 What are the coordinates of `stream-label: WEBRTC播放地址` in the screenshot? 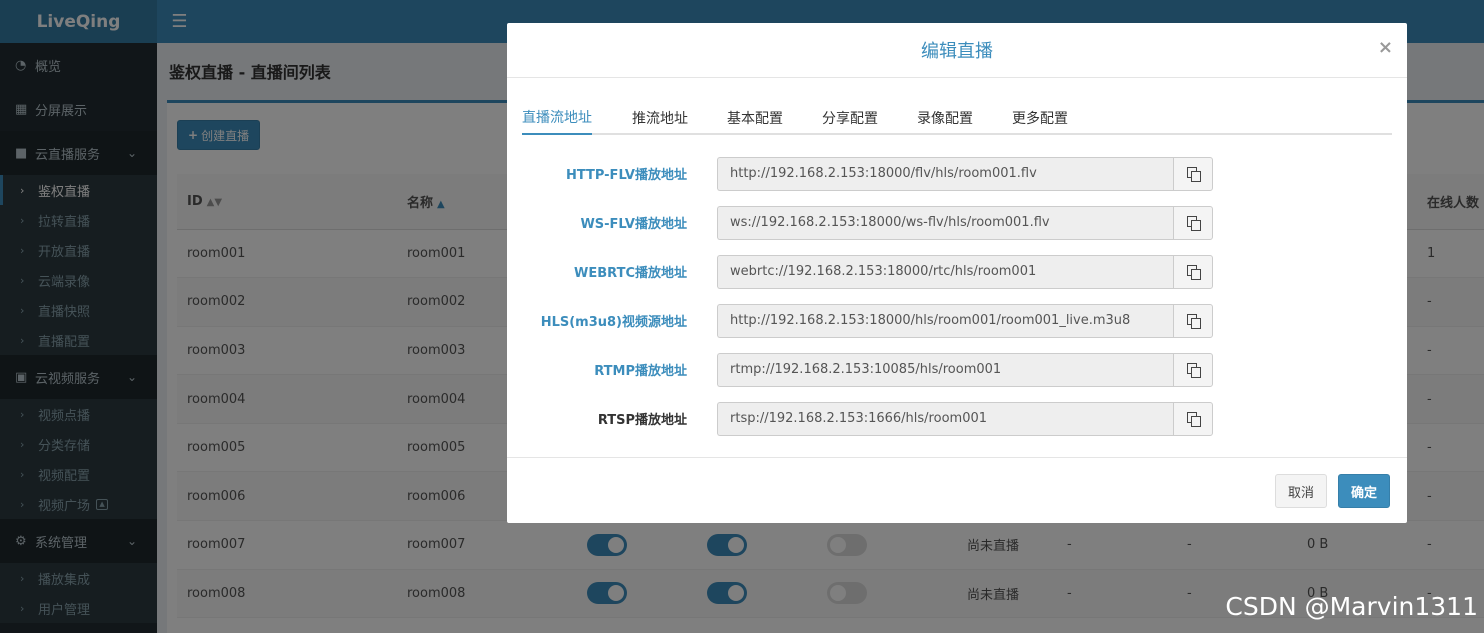 It's located at (630, 273).